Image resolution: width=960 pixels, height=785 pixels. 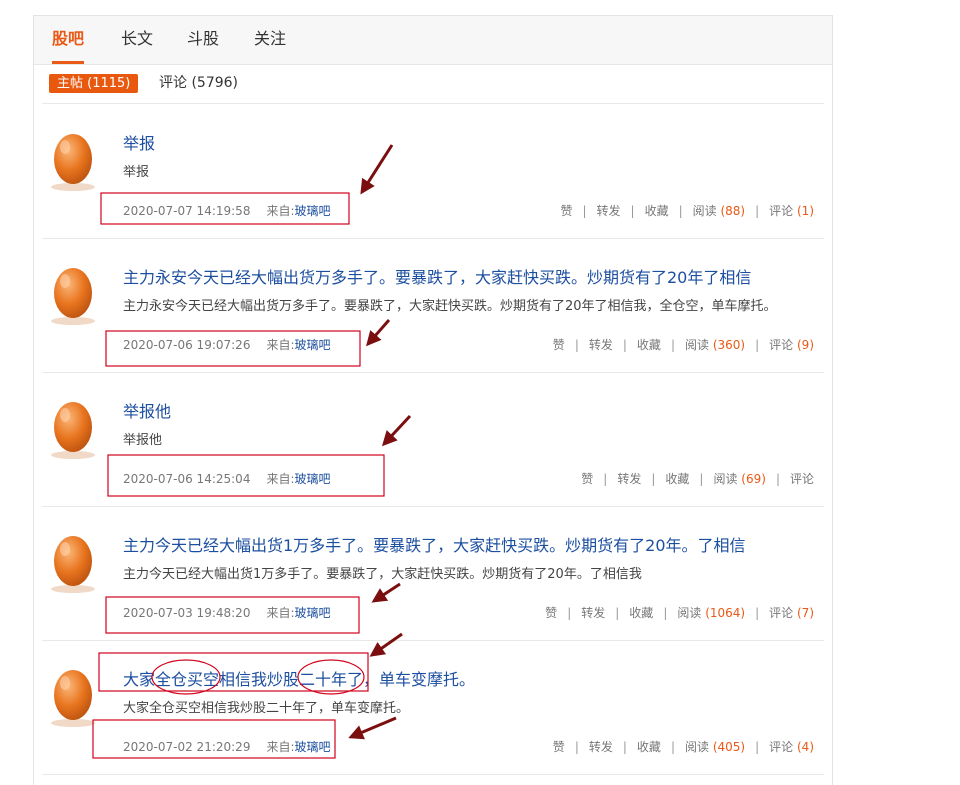 I want to click on post-actions: 赞 | 转发 | 收藏 | 阅读 (1064) | 评论 (7), so click(x=679, y=612).